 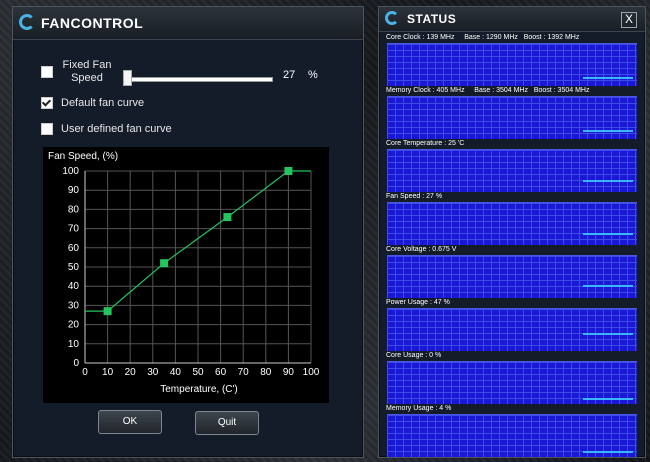 What do you see at coordinates (74, 190) in the screenshot?
I see `y-tick-label: 90` at bounding box center [74, 190].